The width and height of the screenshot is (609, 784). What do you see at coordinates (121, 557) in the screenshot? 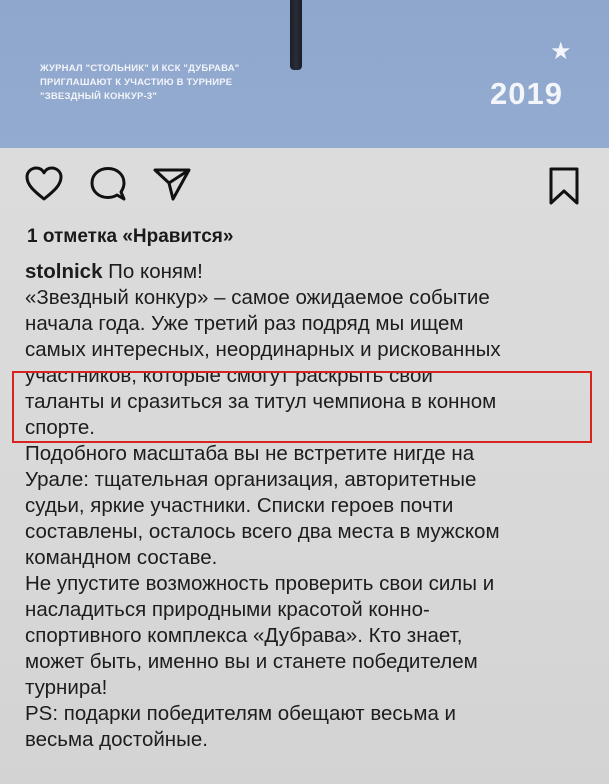
I see `caption-line: командном составе.` at bounding box center [121, 557].